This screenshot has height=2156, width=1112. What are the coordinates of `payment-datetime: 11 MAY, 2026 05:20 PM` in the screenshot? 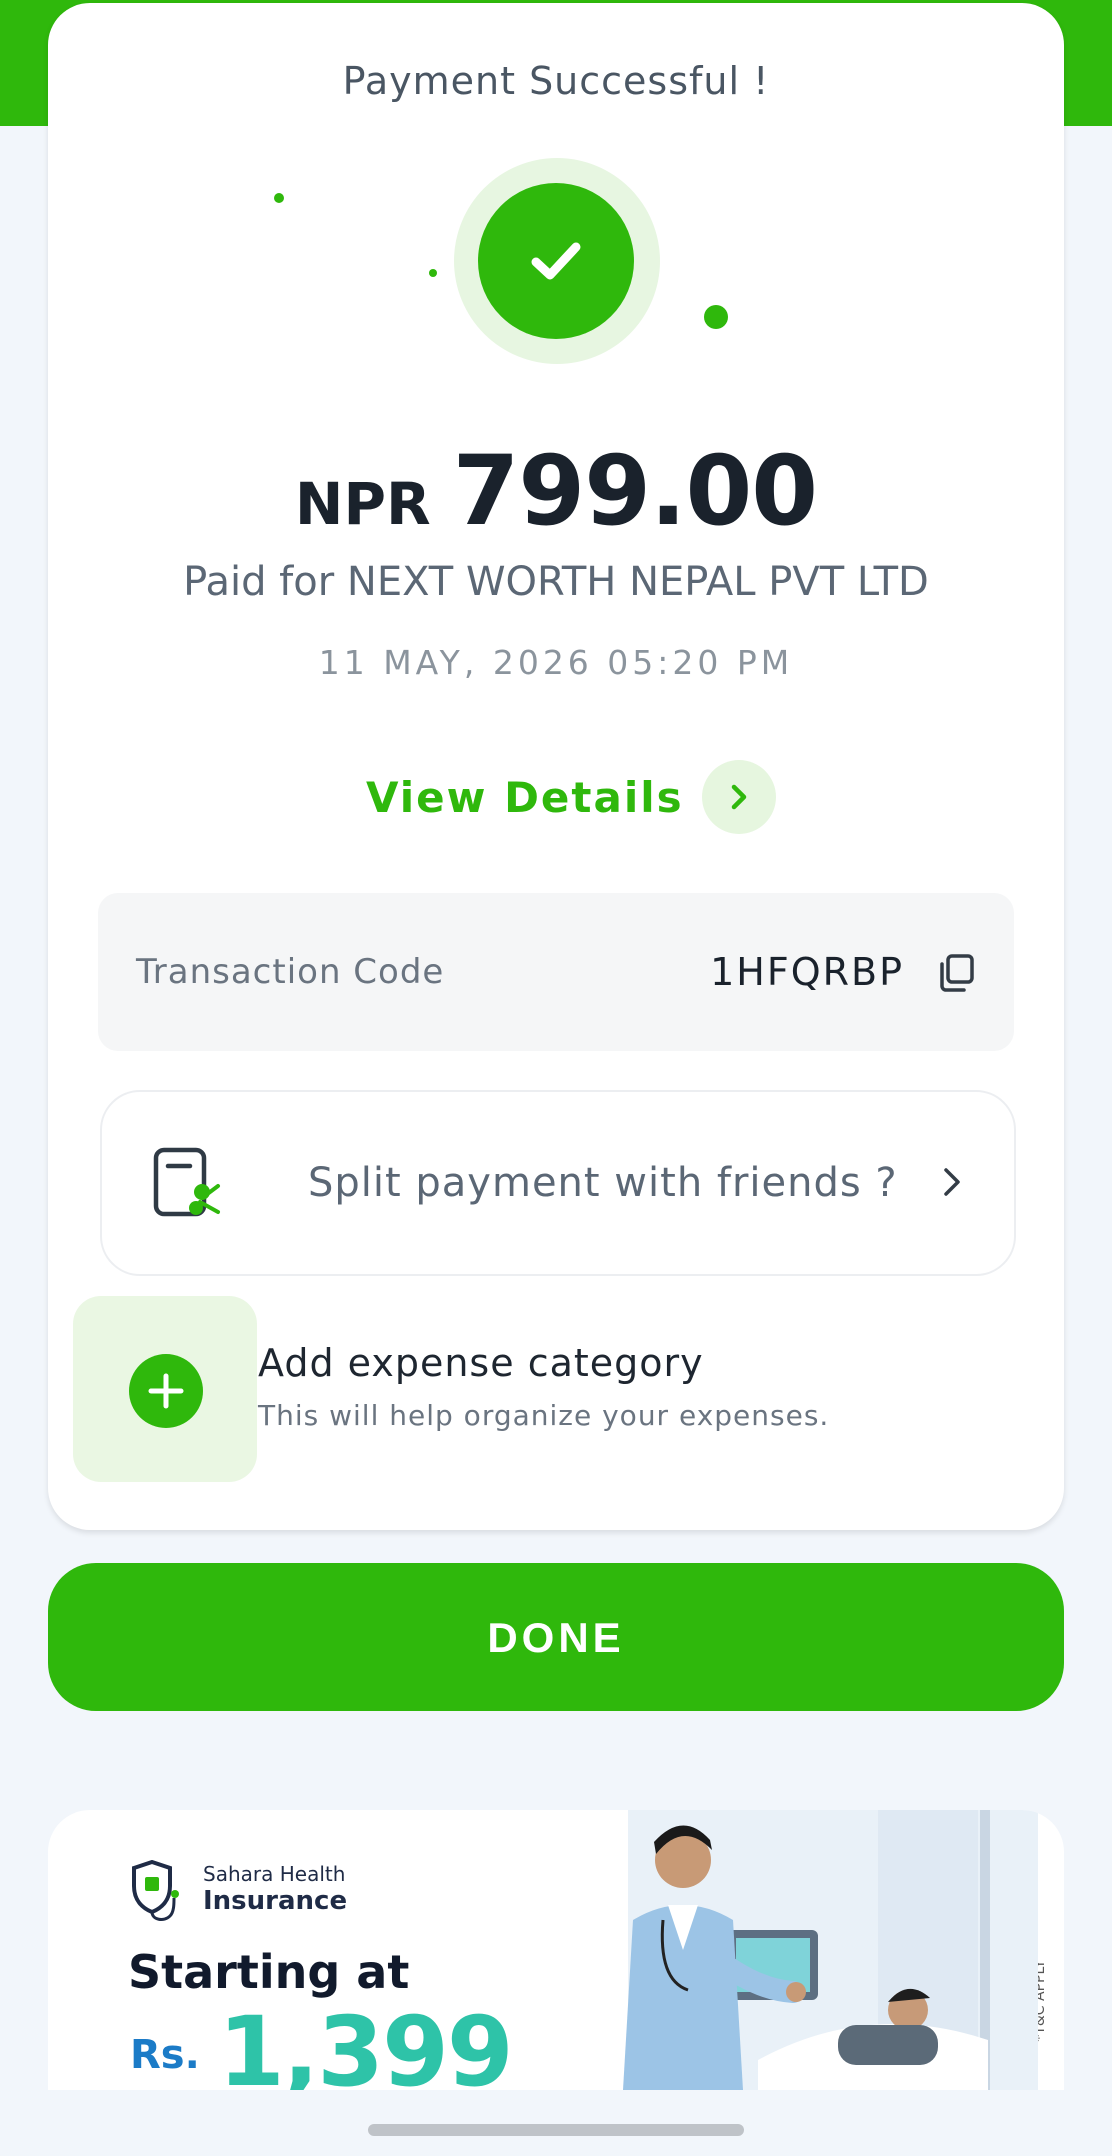 It's located at (556, 662).